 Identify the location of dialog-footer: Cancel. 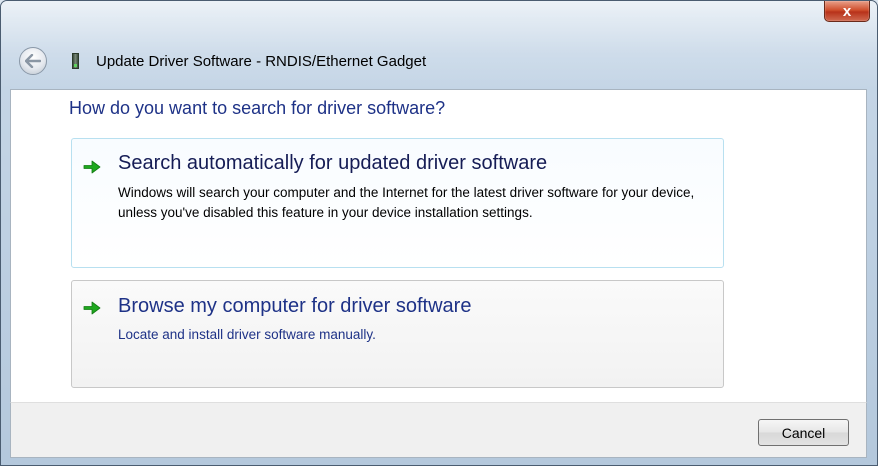
(438, 430).